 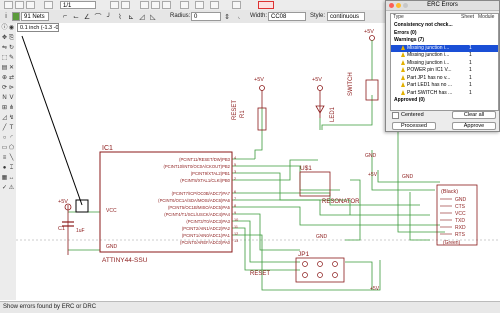 What do you see at coordinates (199, 5) in the screenshot?
I see `stop-icon` at bounding box center [199, 5].